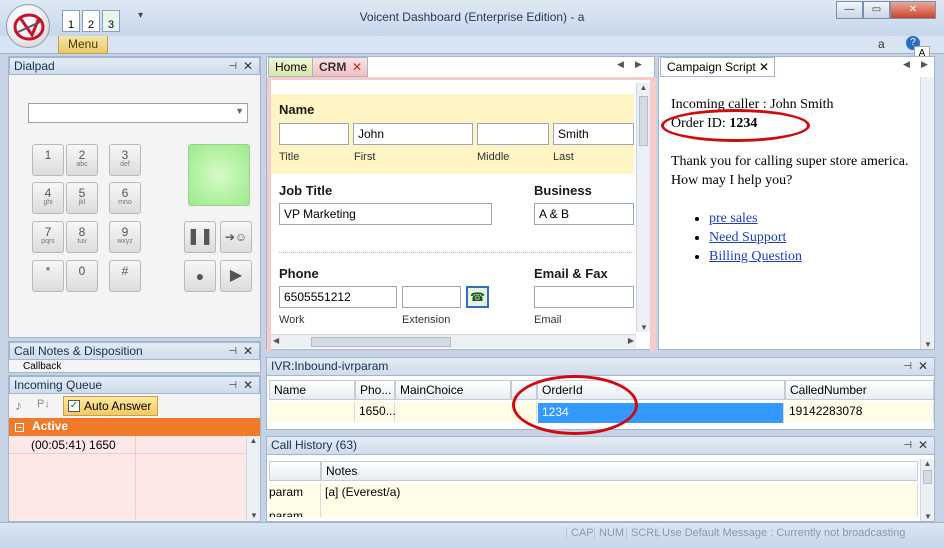 The width and height of the screenshot is (944, 548). What do you see at coordinates (859, 412) in the screenshot?
I see `cell-callednumber: 19142283078` at bounding box center [859, 412].